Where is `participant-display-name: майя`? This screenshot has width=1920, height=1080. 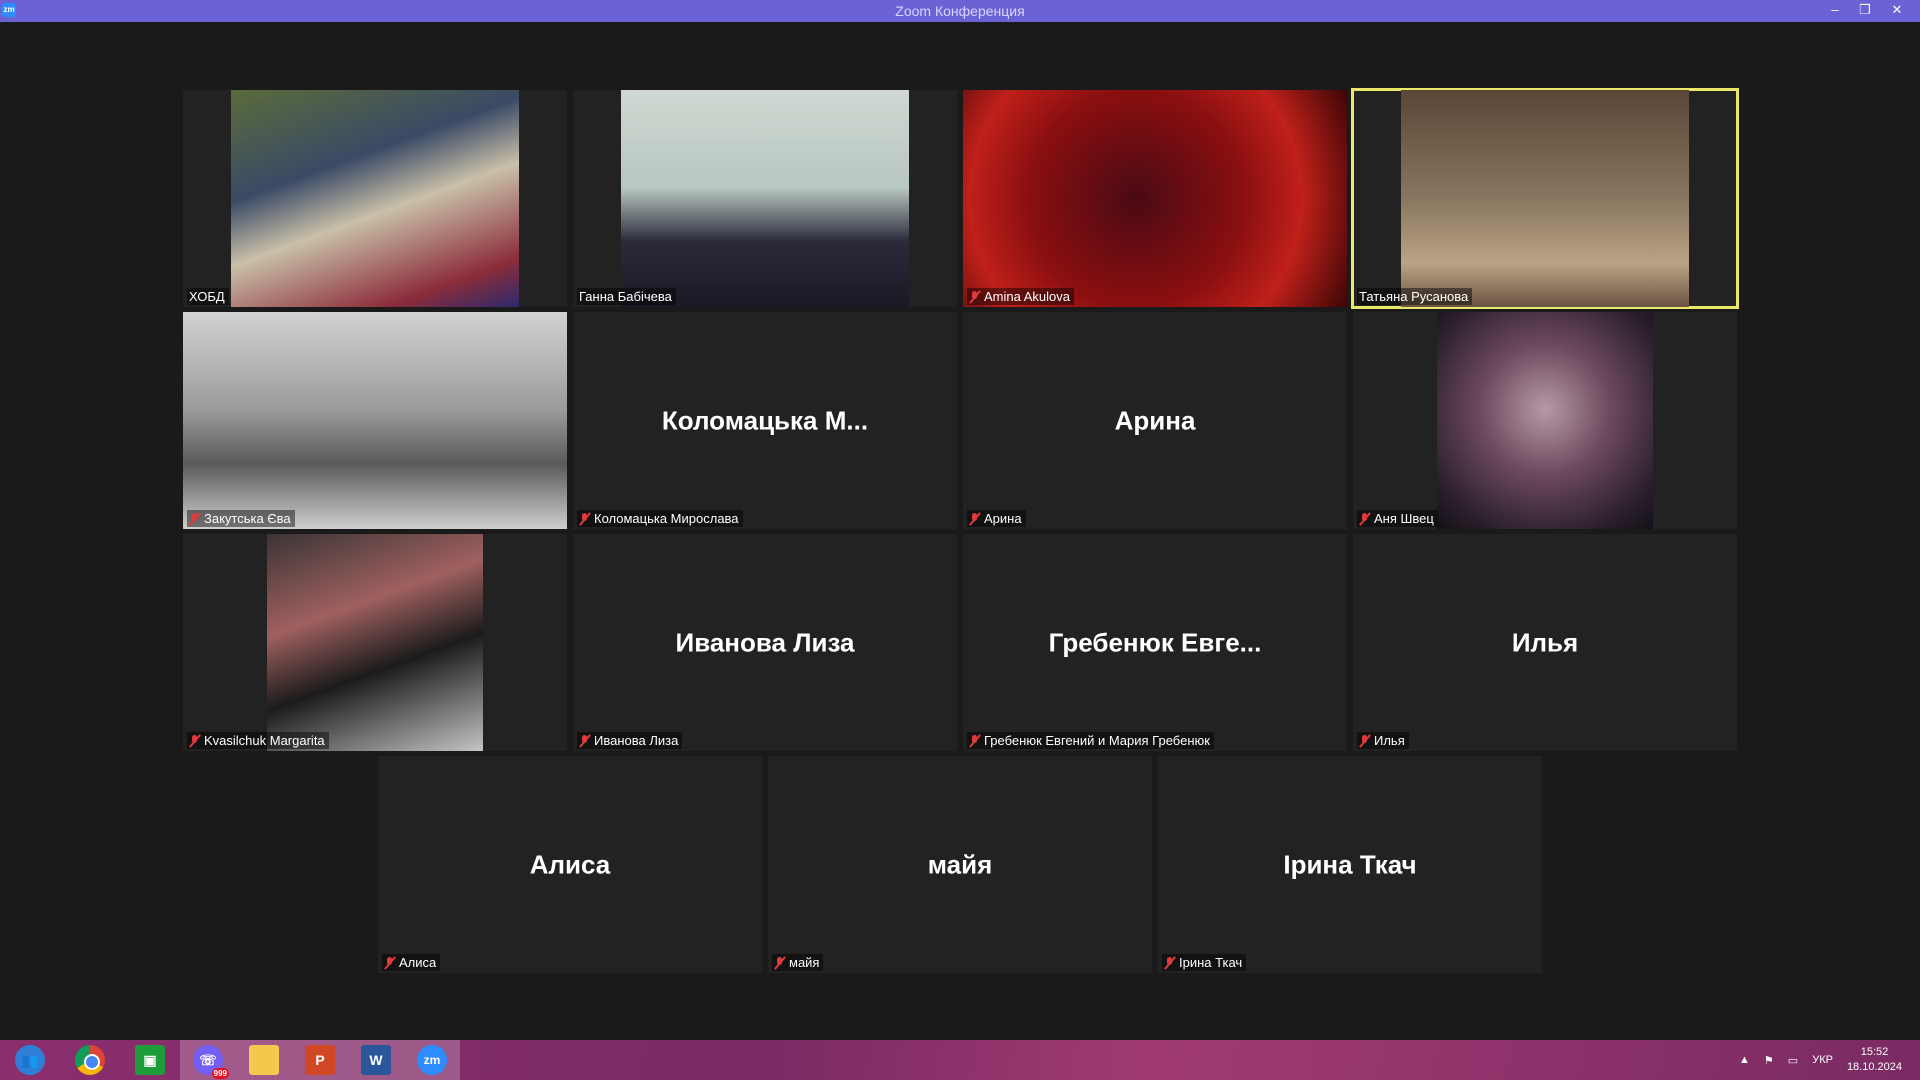
participant-display-name: майя is located at coordinates (960, 864).